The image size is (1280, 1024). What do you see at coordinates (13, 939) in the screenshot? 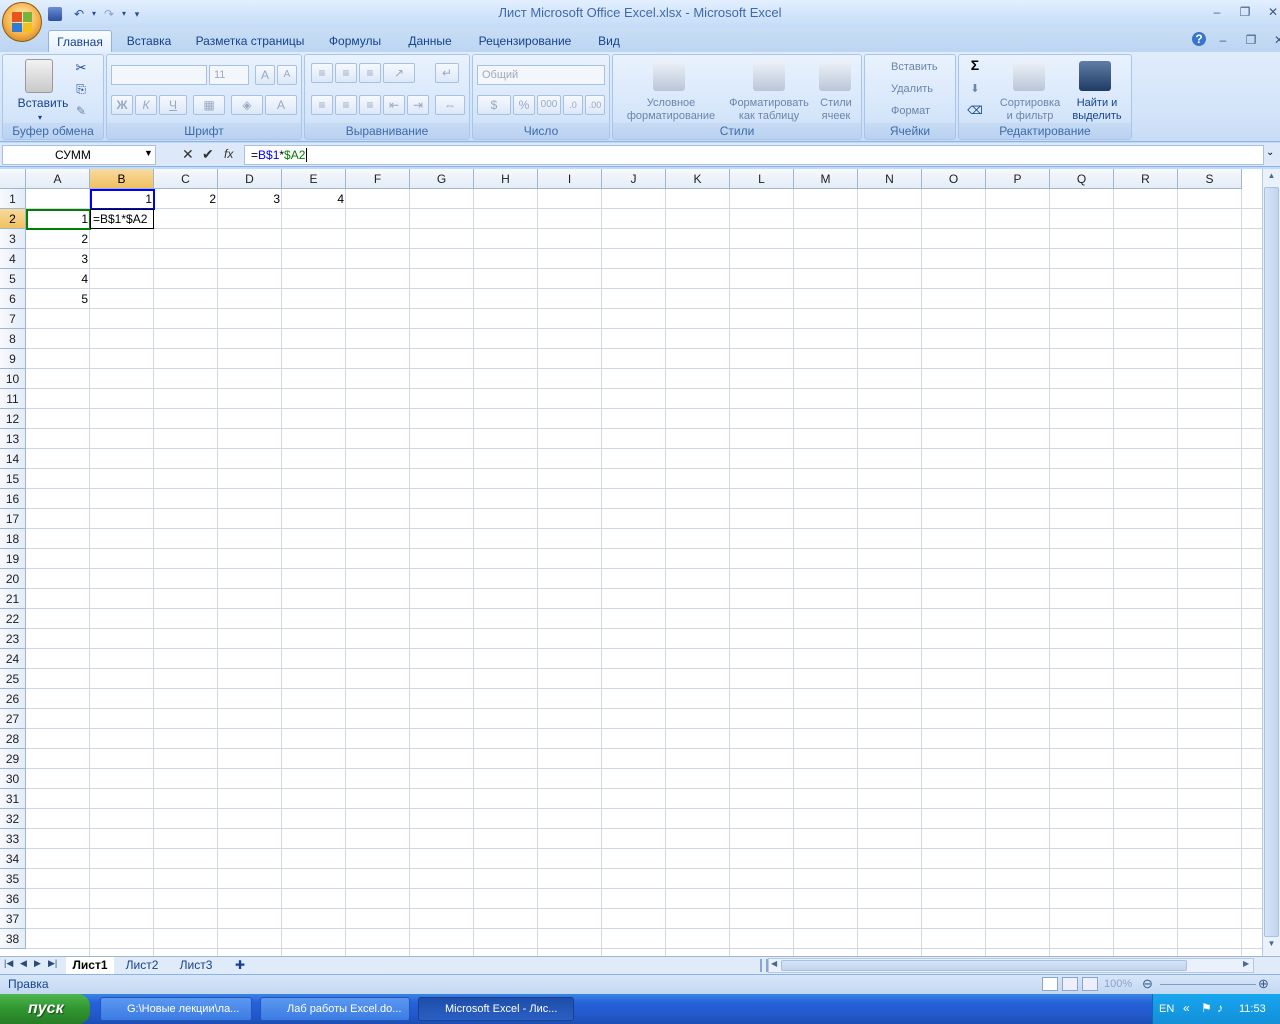
I see `row-header-38: 38` at bounding box center [13, 939].